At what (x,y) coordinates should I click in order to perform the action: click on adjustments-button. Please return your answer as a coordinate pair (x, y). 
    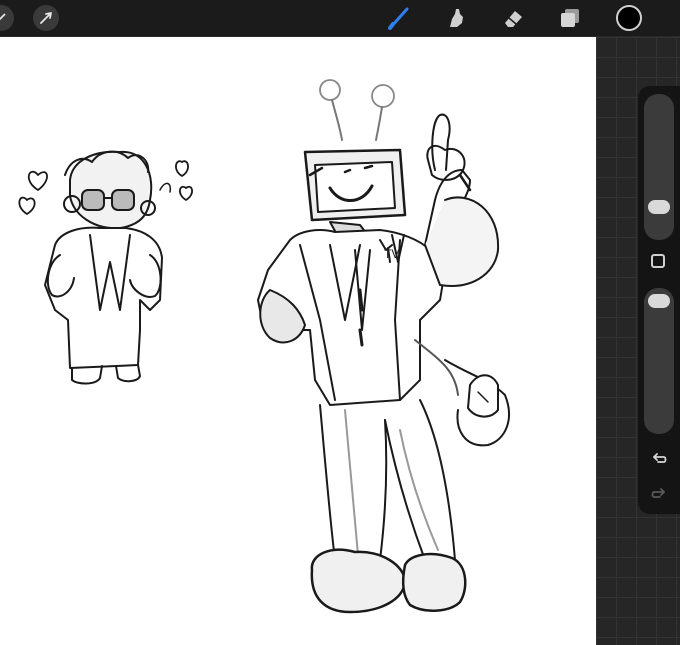
    Looking at the image, I should click on (7, 18).